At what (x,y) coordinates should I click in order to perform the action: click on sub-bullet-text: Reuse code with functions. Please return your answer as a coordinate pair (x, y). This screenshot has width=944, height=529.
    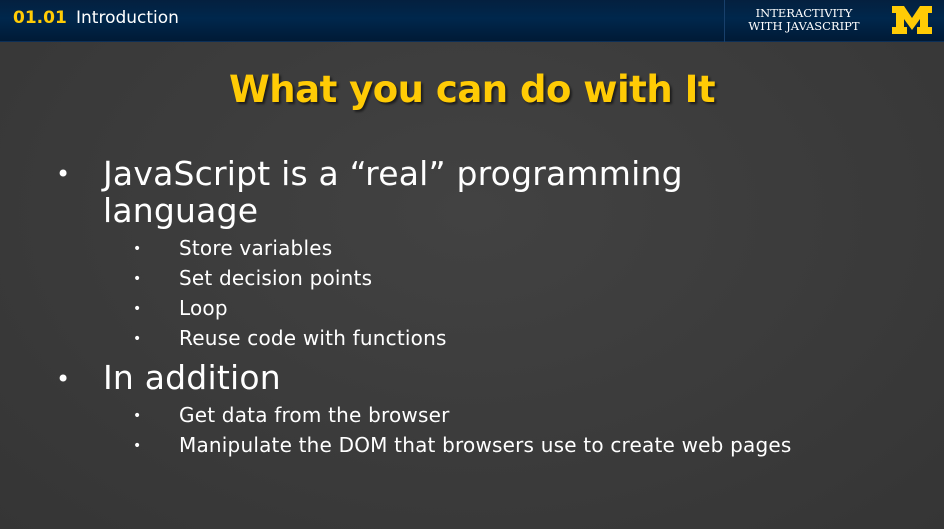
    Looking at the image, I should click on (313, 338).